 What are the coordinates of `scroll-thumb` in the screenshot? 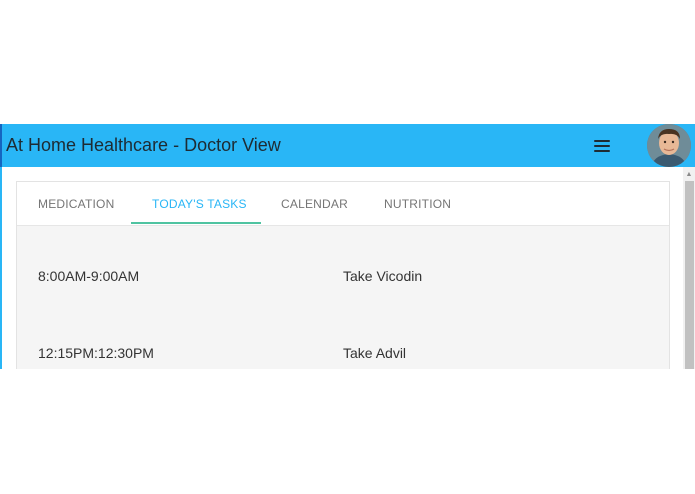 It's located at (689, 275).